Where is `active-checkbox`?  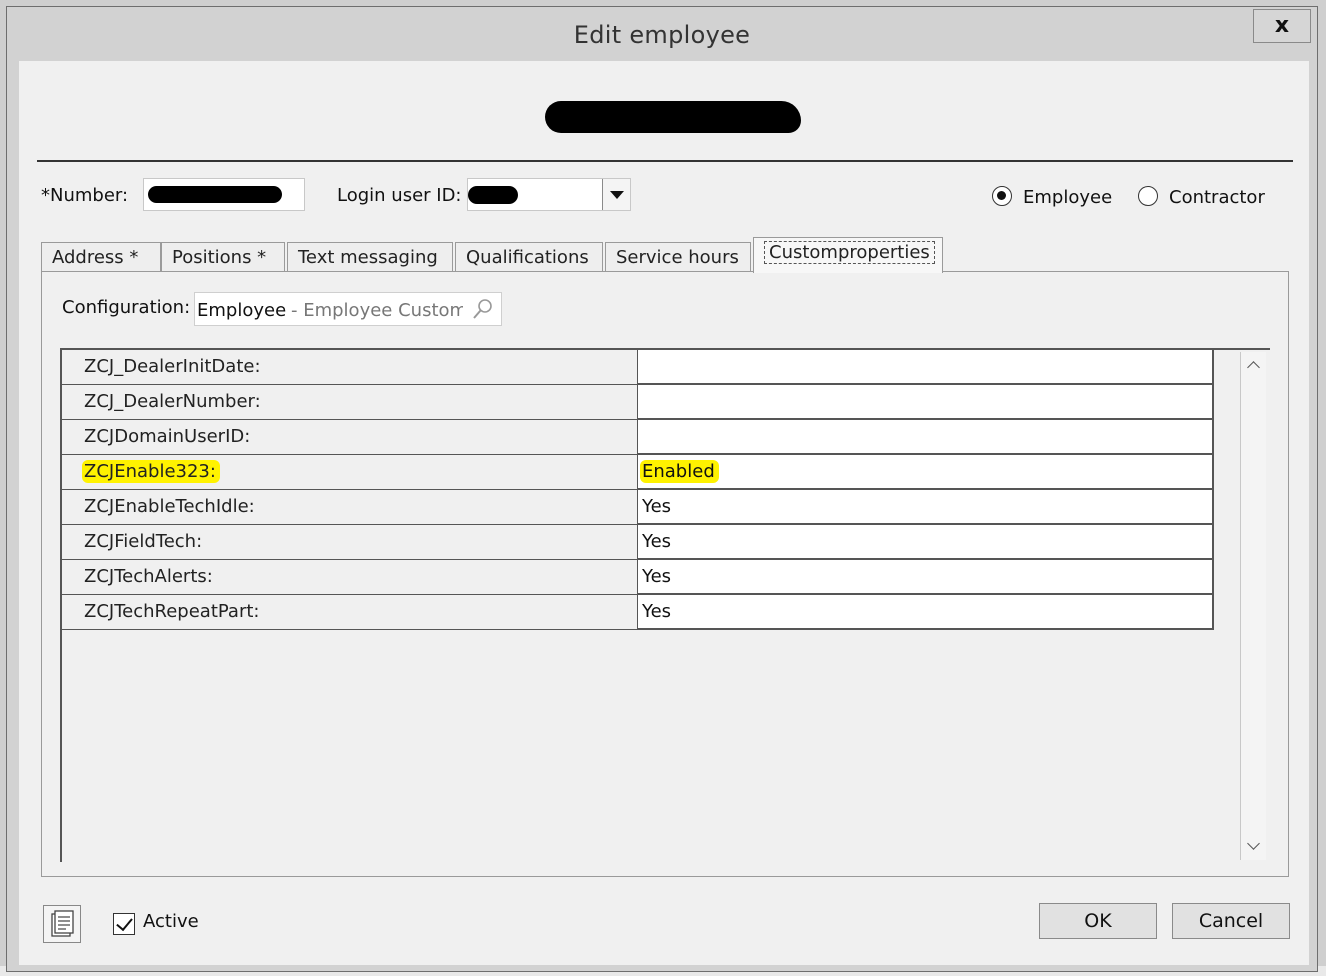 active-checkbox is located at coordinates (124, 924).